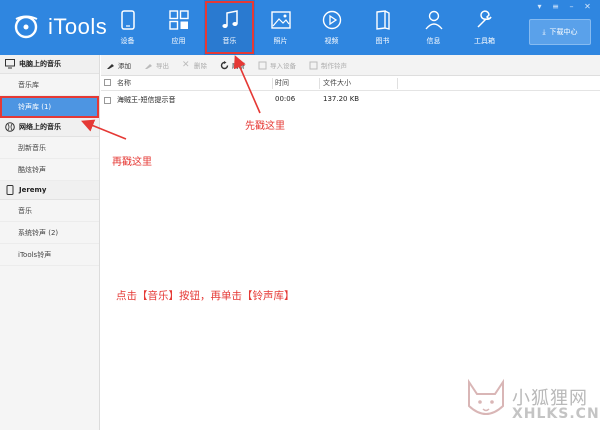 Image resolution: width=600 pixels, height=430 pixels. What do you see at coordinates (110, 65) in the screenshot?
I see `add-icon` at bounding box center [110, 65].